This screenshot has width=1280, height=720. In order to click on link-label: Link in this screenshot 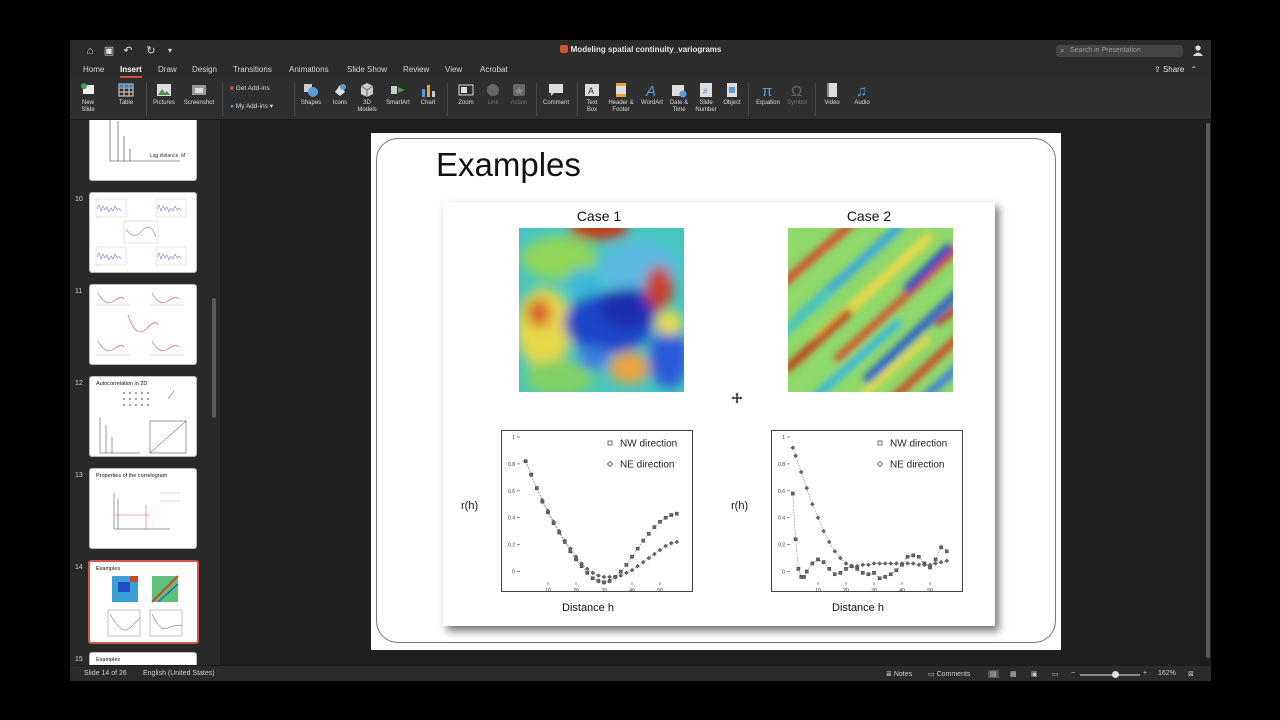, I will do `click(493, 103)`.